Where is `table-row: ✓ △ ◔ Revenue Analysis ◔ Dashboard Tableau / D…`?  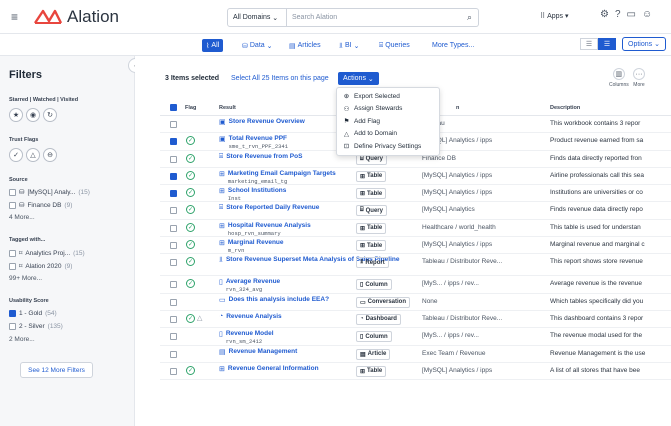
table-row: ✓ △ ◔ Revenue Analysis ◔ Dashboard Tableau / D… is located at coordinates (415, 320).